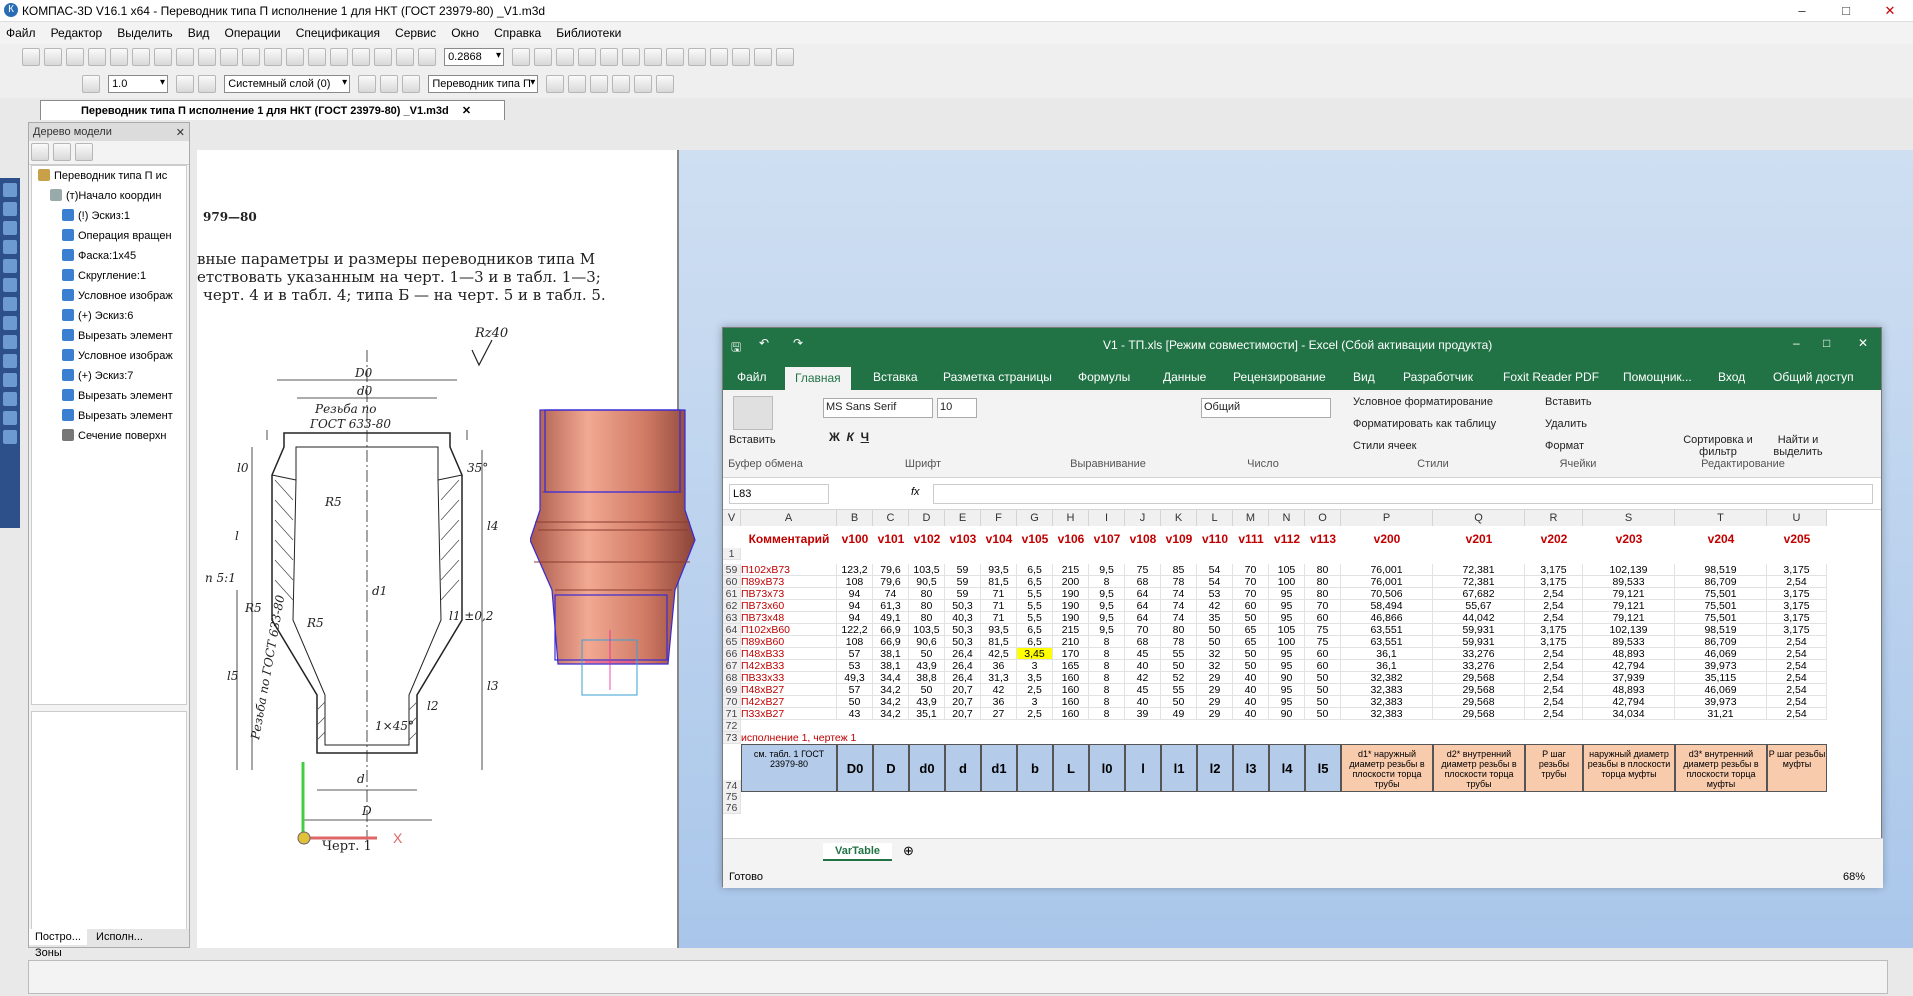 The image size is (1913, 996). I want to click on tools-icon, so click(763, 57).